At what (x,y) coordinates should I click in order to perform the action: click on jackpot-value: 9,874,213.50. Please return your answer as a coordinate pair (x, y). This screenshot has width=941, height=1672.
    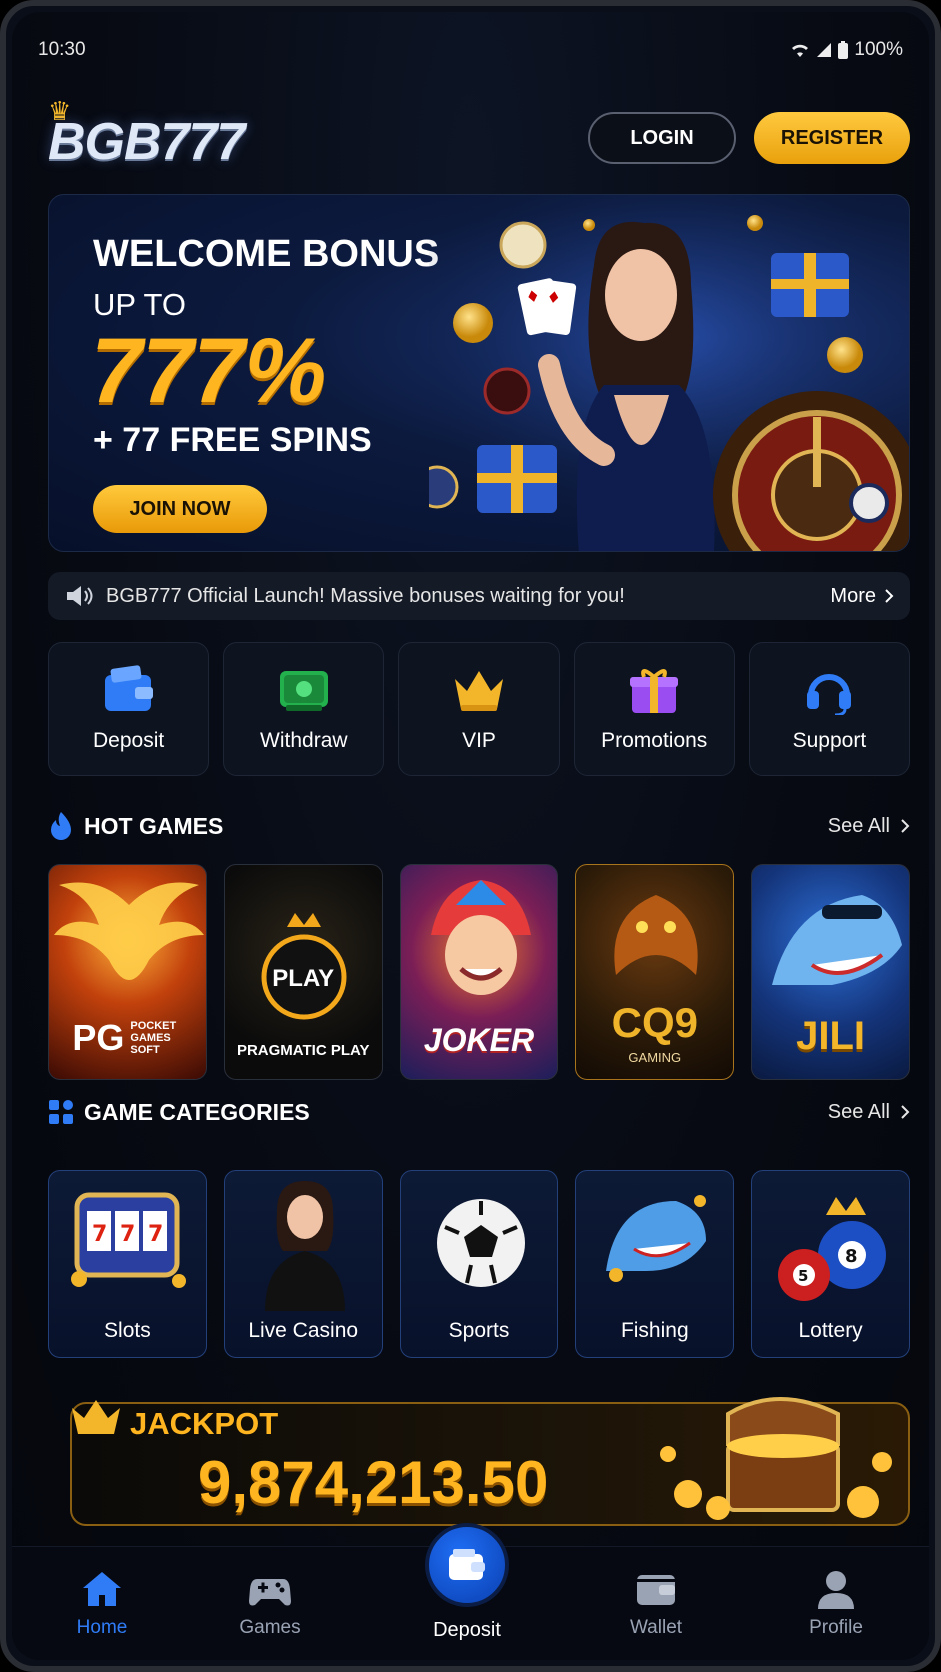
    Looking at the image, I should click on (373, 1482).